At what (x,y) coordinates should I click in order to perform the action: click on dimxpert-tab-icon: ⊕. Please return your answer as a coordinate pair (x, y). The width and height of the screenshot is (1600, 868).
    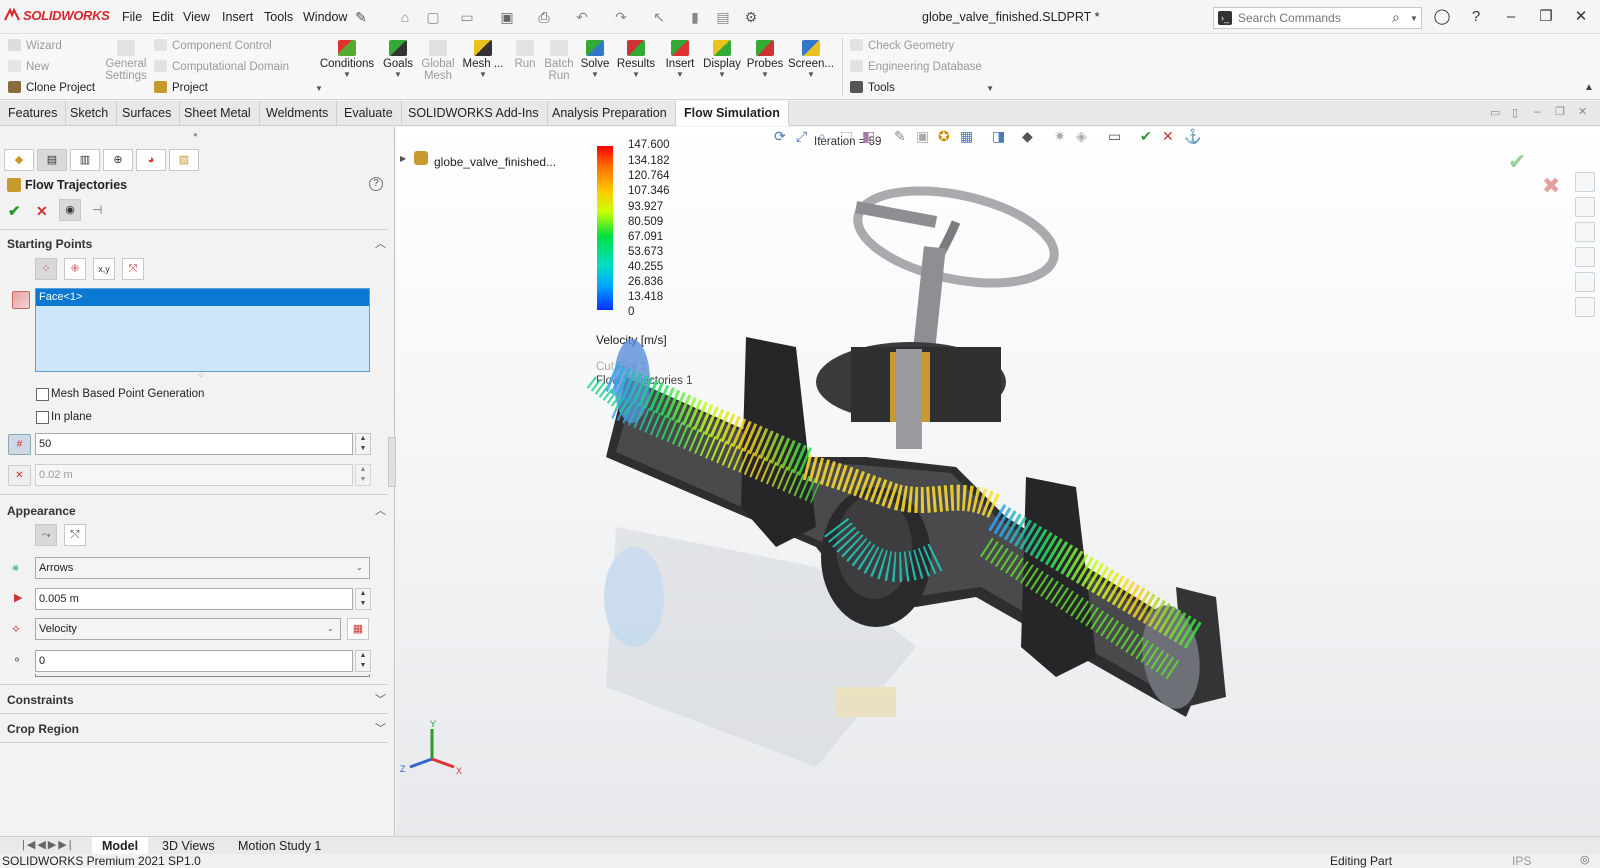
    Looking at the image, I should click on (118, 160).